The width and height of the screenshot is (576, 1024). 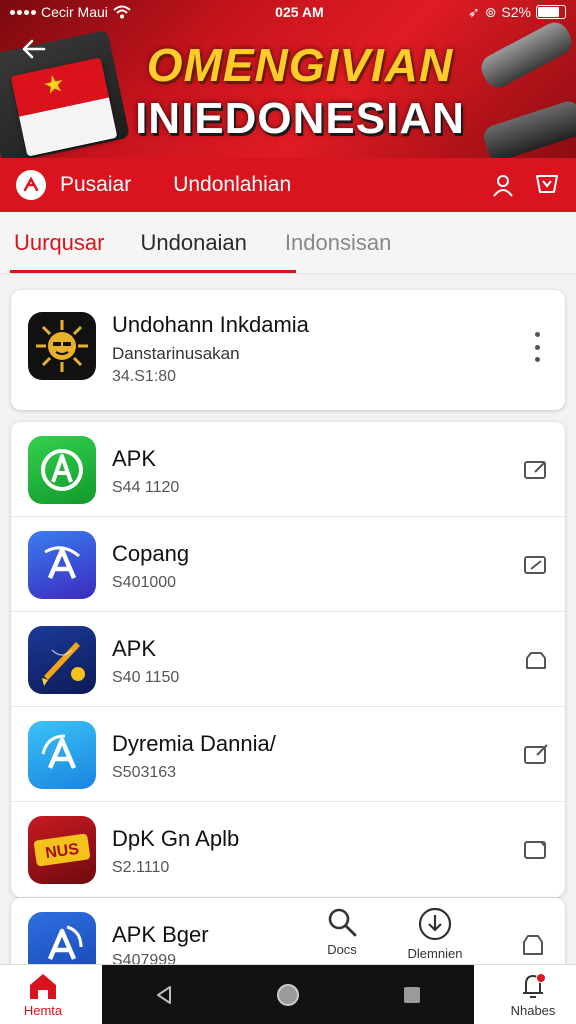 What do you see at coordinates (288, 469) in the screenshot?
I see `list-item: APK S44 1120` at bounding box center [288, 469].